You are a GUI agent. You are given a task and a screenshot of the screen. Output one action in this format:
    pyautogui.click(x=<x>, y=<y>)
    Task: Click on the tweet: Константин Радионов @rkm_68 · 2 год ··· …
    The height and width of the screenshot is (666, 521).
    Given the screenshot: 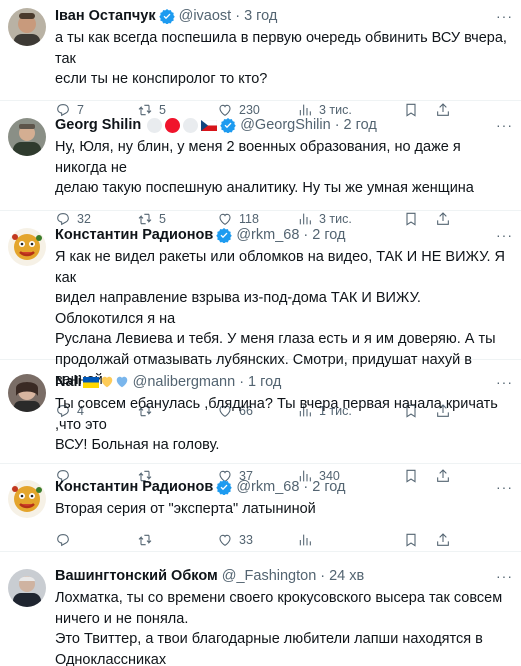 What is the action you would take?
    pyautogui.click(x=260, y=508)
    